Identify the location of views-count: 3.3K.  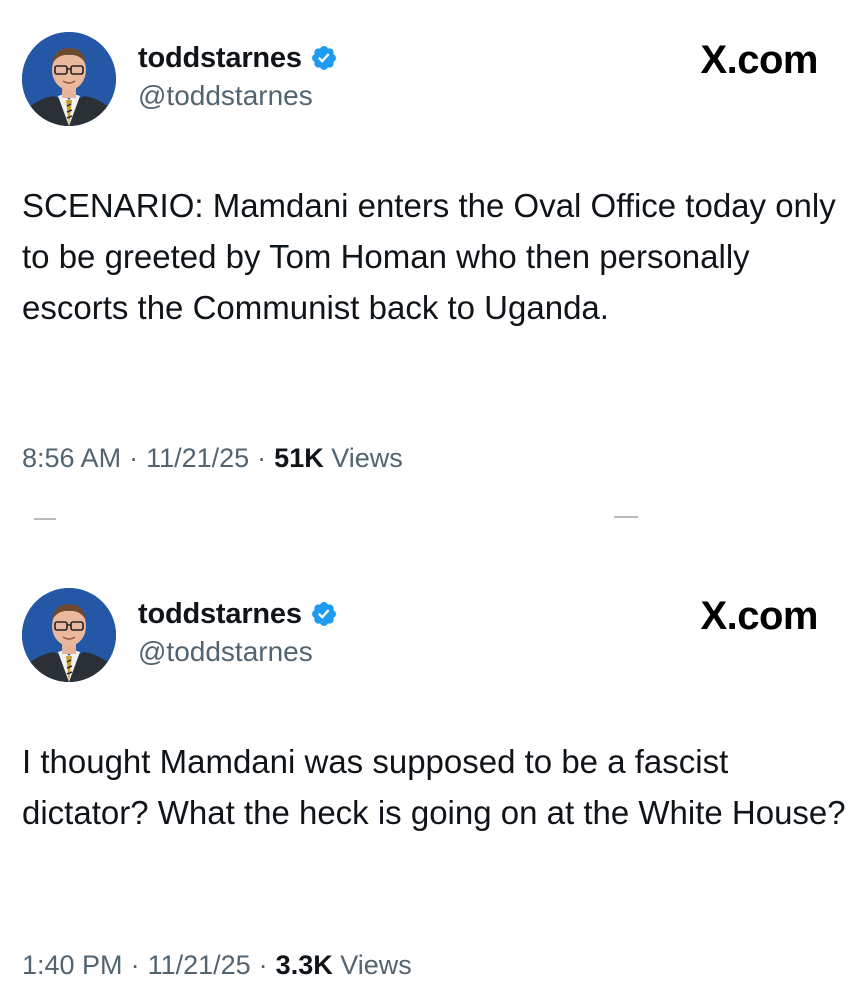
(304, 965).